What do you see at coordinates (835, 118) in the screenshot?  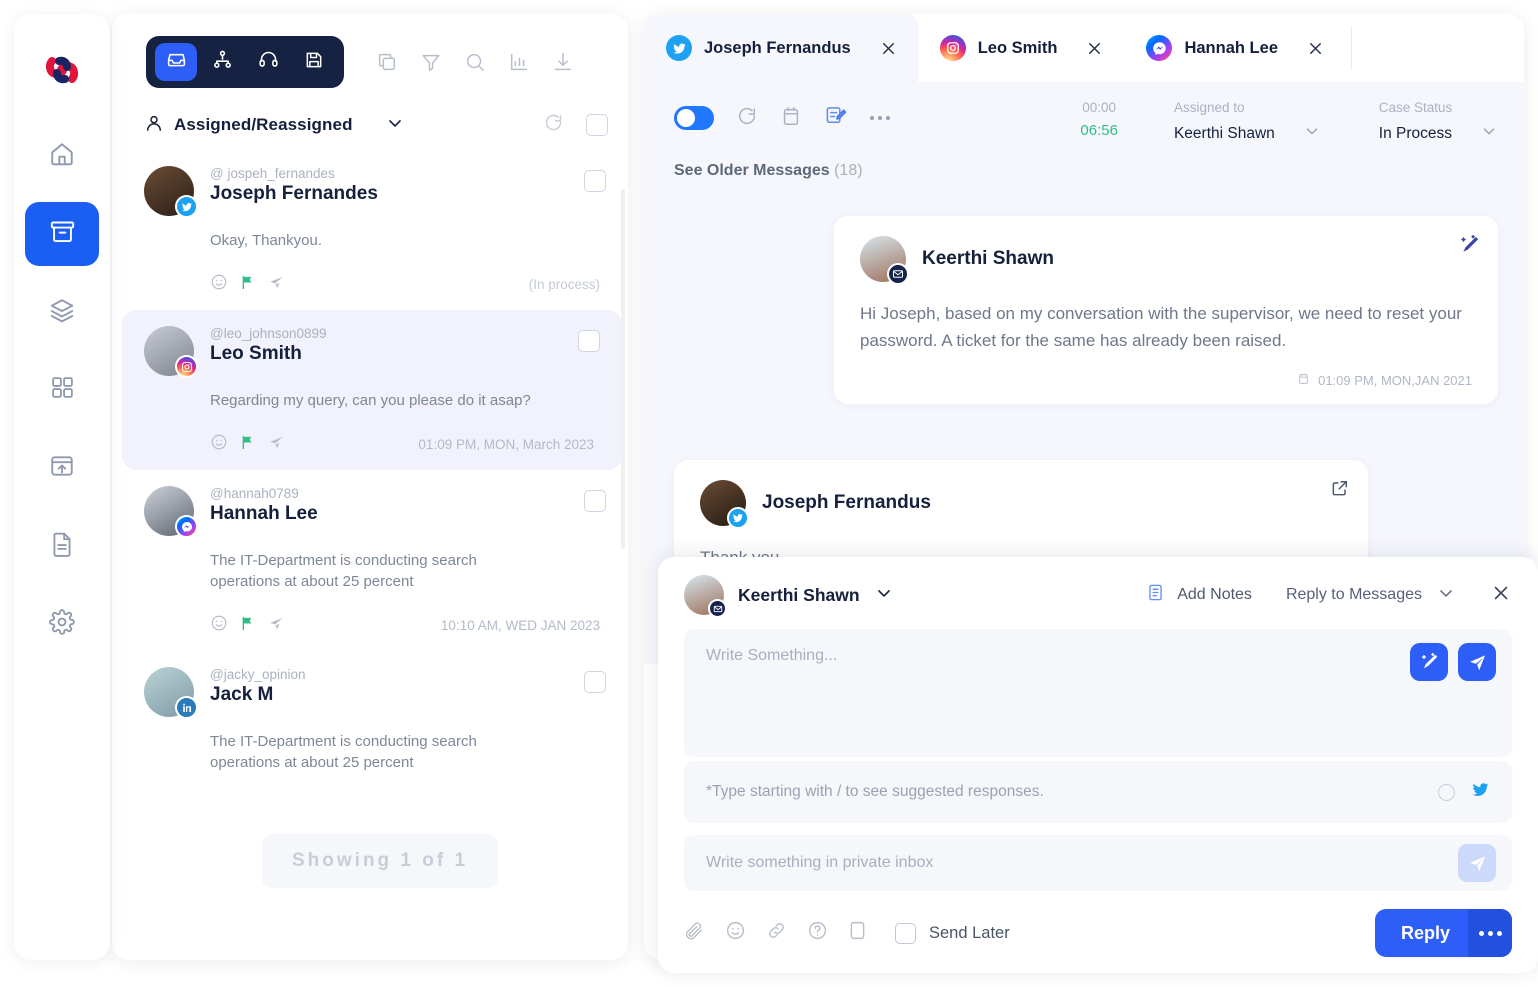 I see `note-edit-icon` at bounding box center [835, 118].